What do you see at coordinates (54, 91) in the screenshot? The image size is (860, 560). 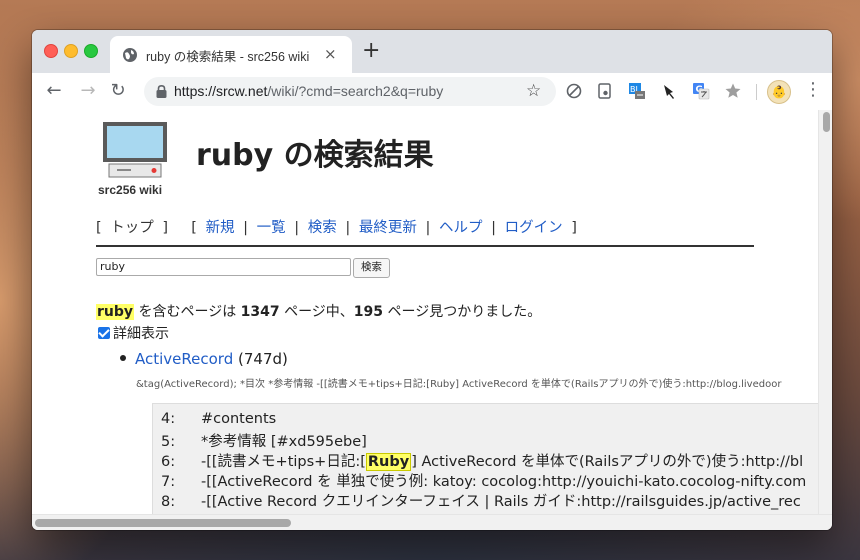 I see `back-button: ←` at bounding box center [54, 91].